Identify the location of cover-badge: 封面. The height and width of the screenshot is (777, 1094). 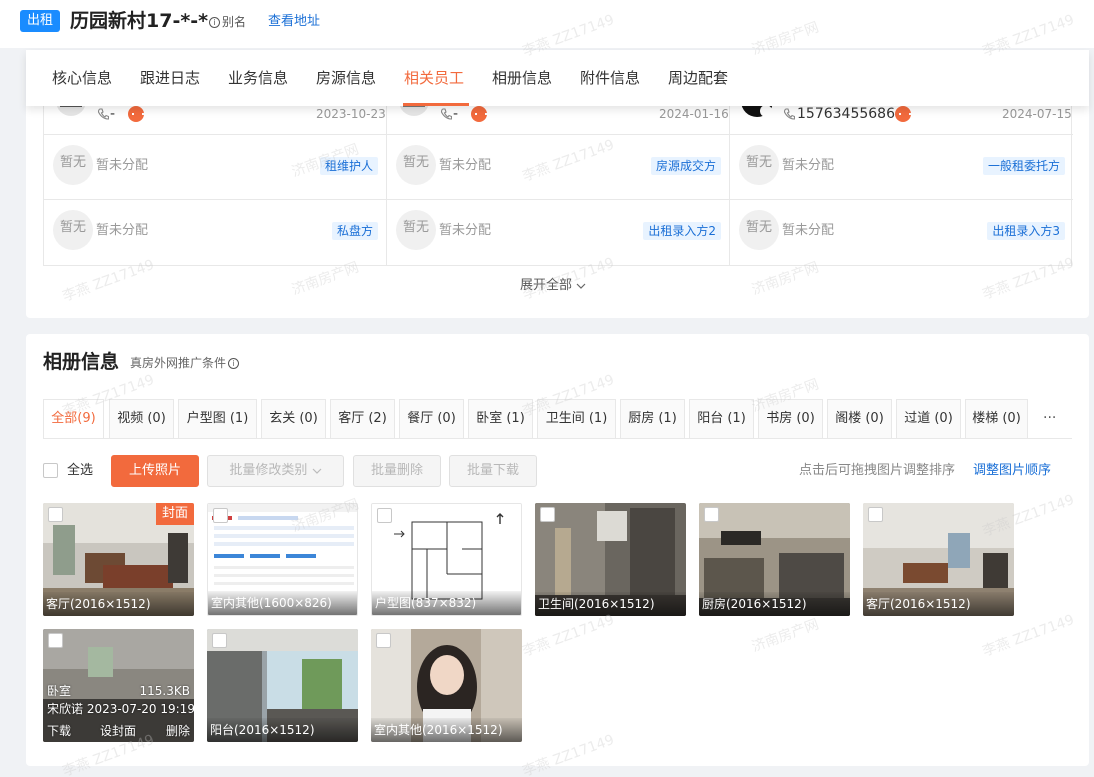
(175, 514).